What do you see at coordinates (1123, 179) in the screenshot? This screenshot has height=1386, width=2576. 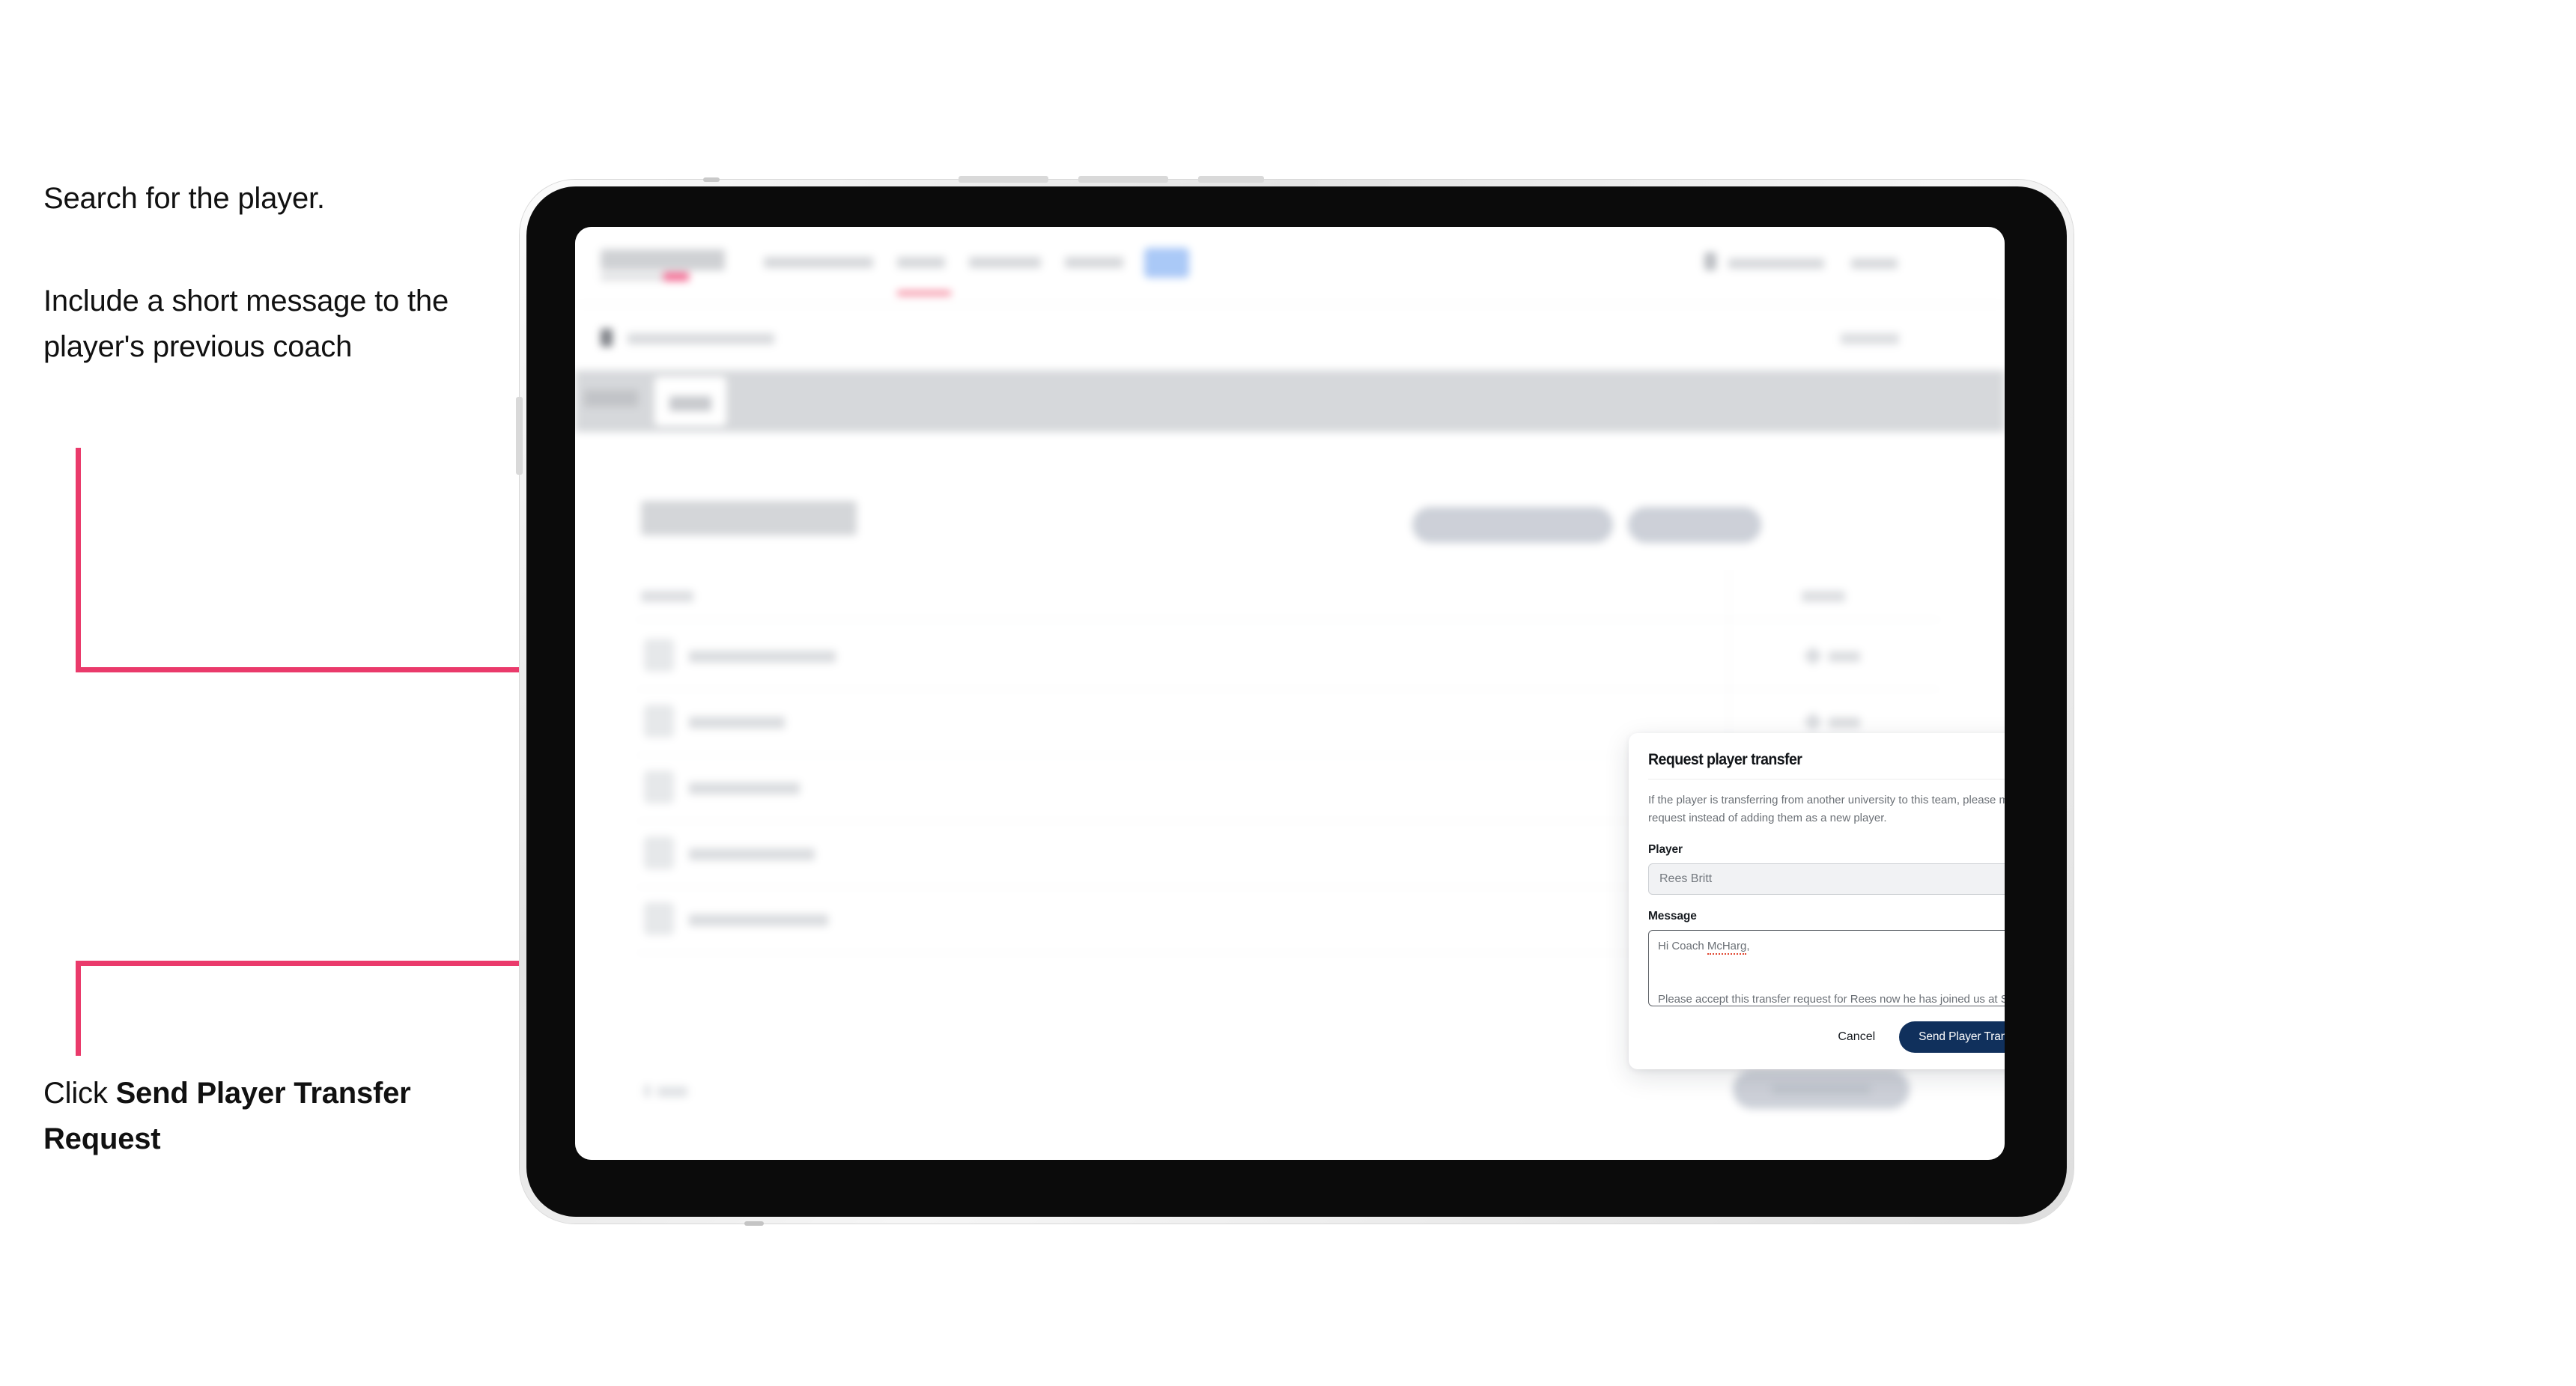 I see `tablet-volume-down-button` at bounding box center [1123, 179].